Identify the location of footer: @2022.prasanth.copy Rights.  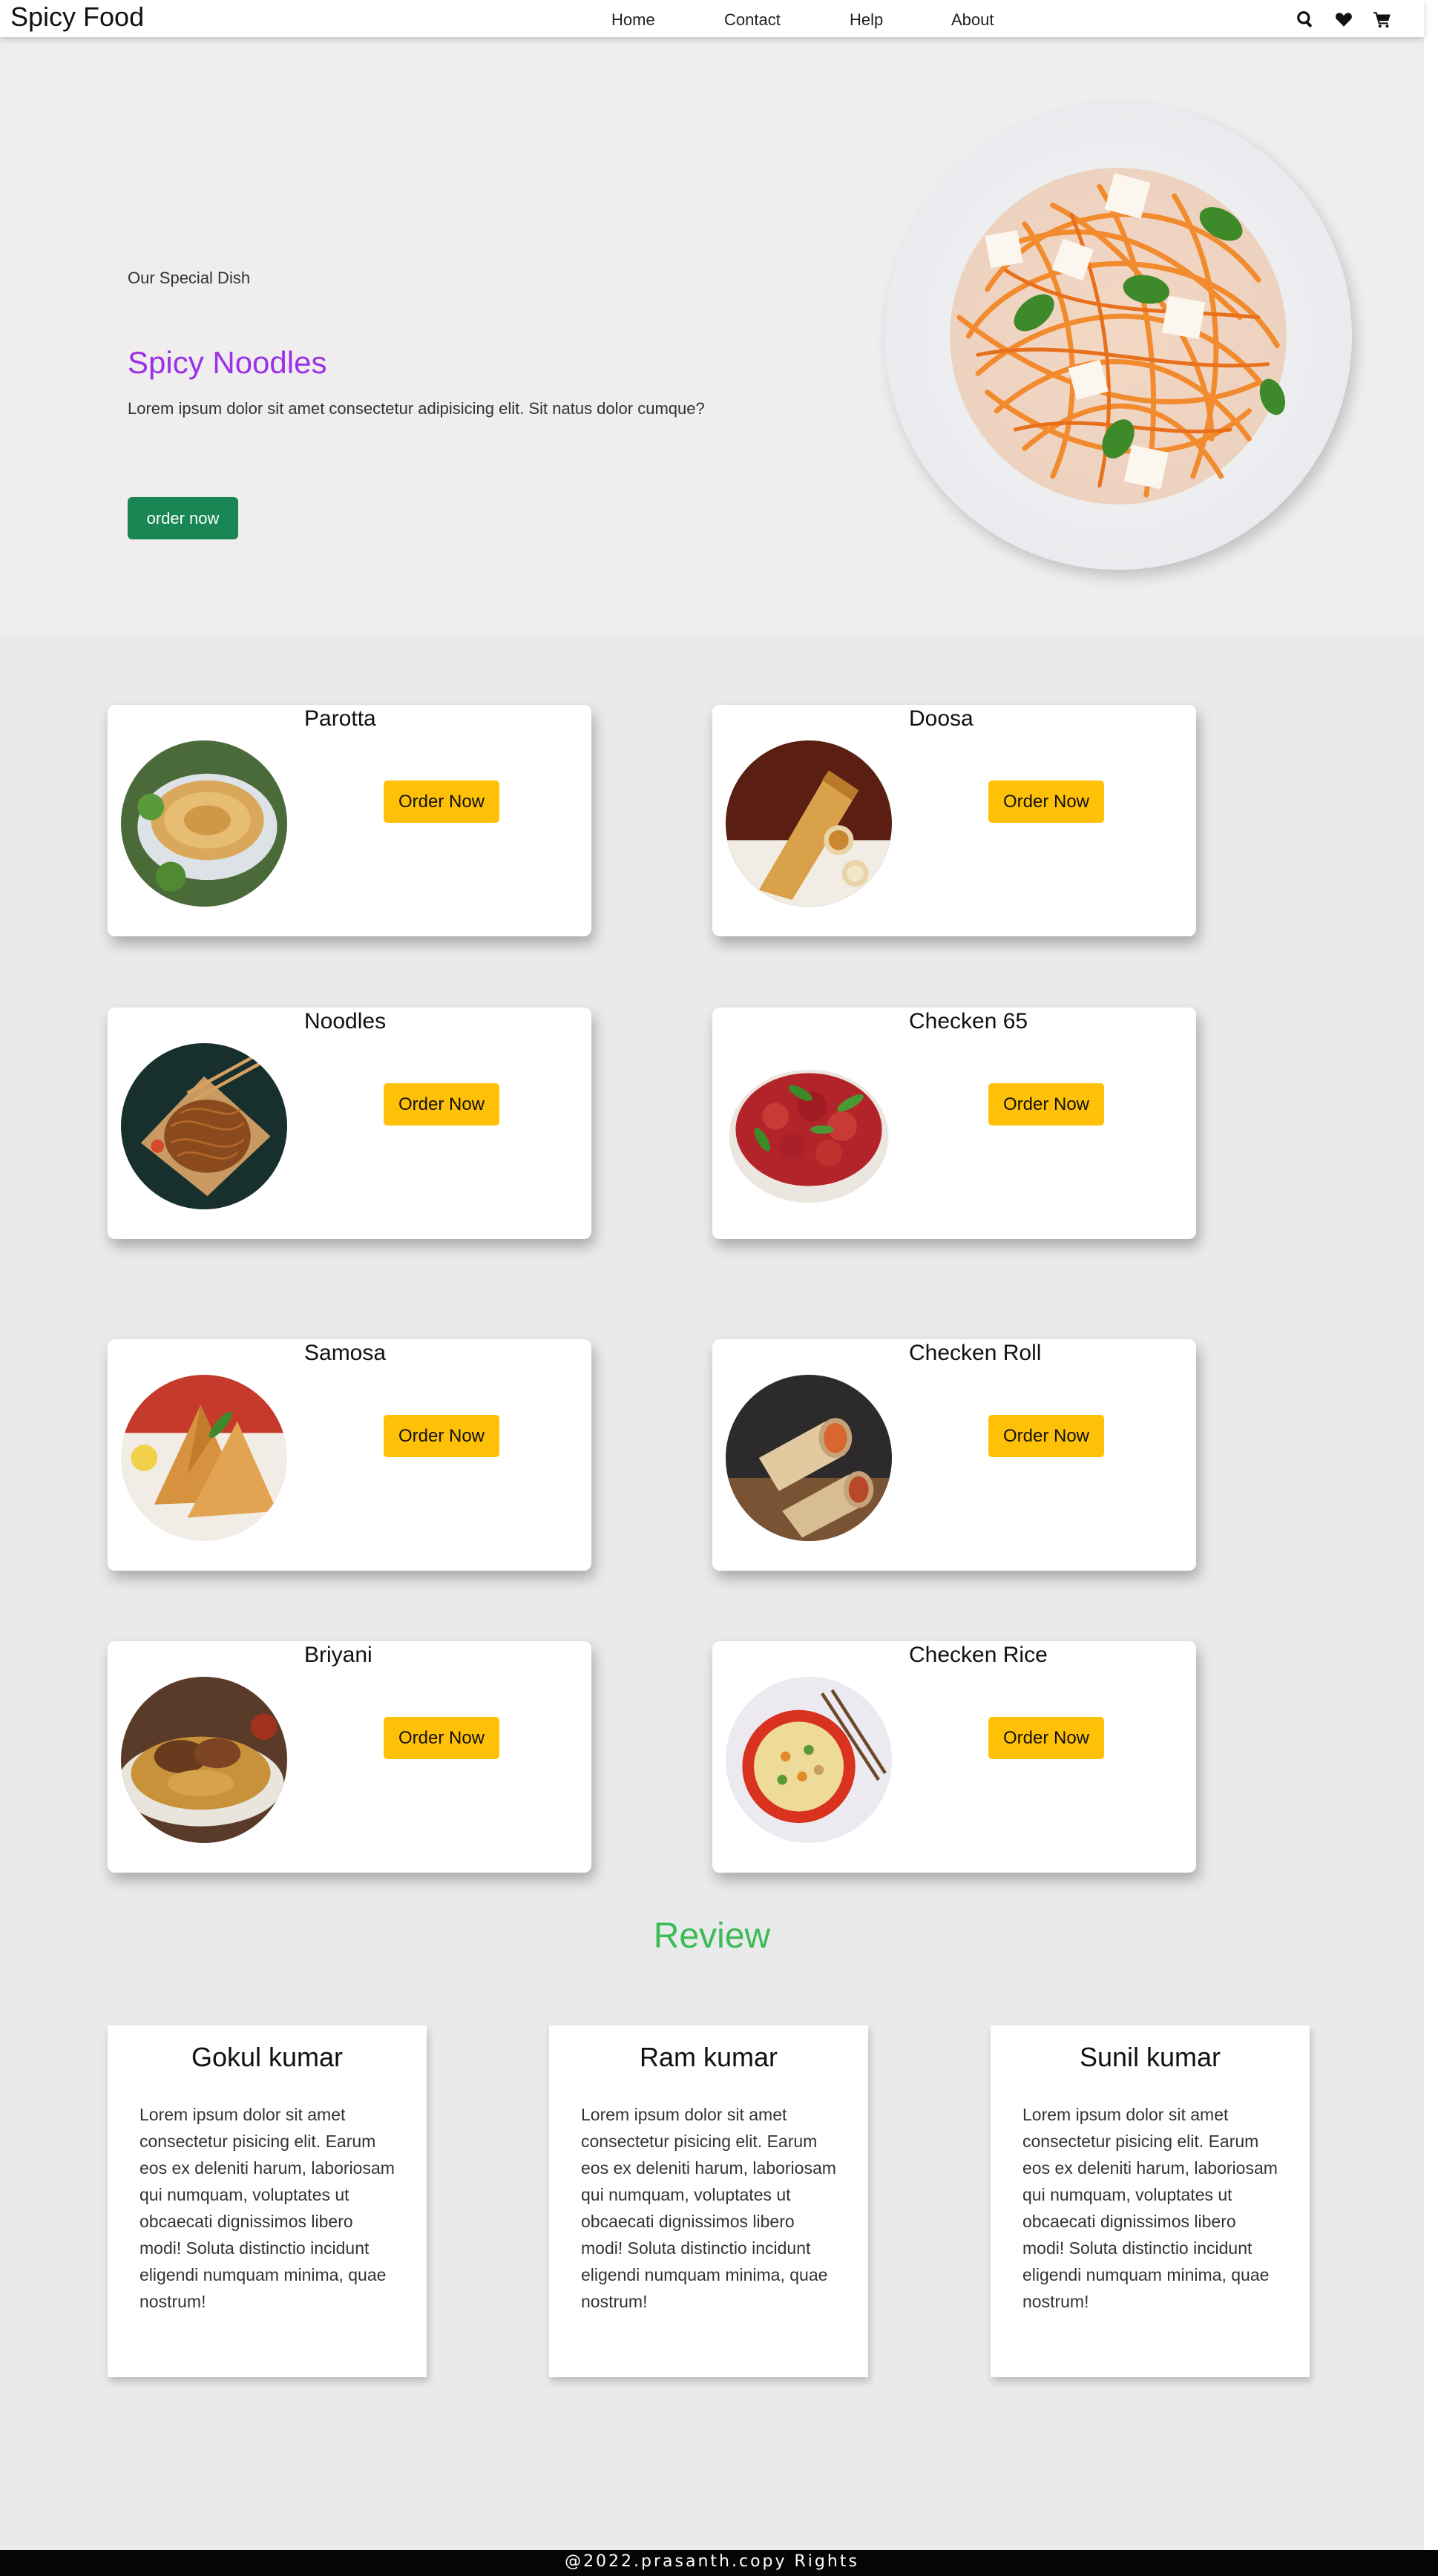
(719, 2563).